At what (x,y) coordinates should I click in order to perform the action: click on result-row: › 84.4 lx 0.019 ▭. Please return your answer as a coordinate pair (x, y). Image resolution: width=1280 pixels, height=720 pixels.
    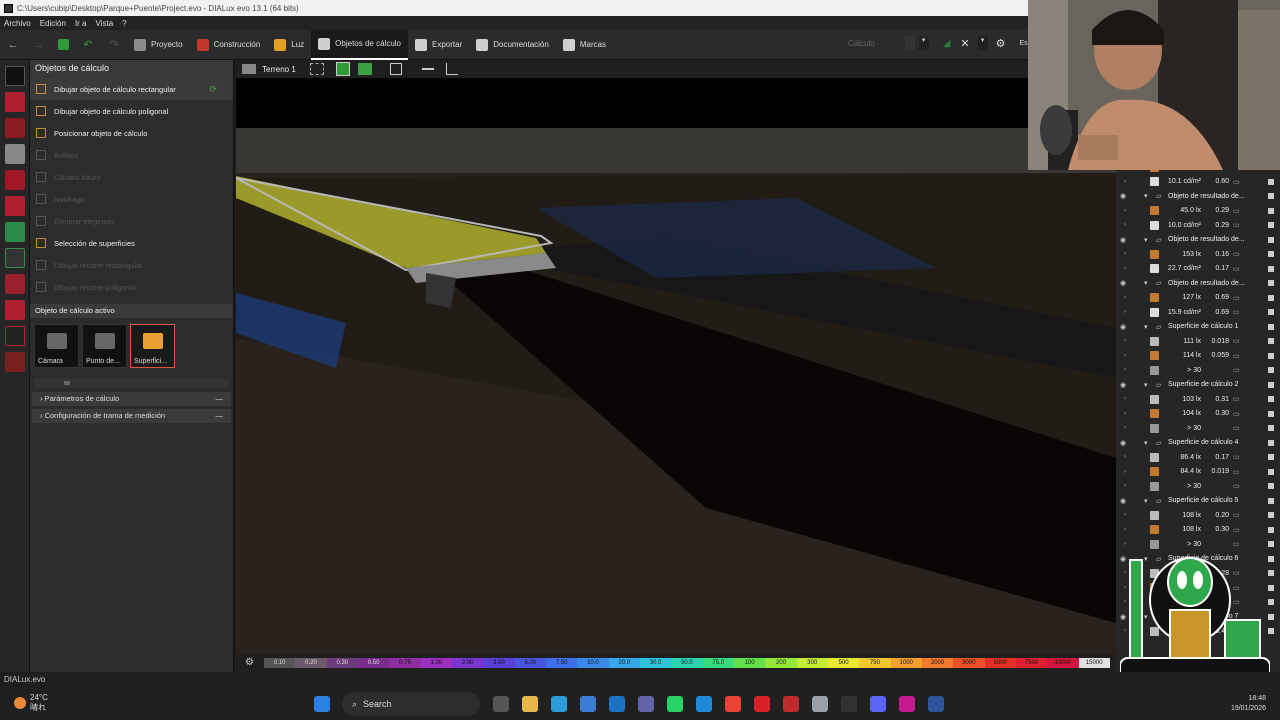
    Looking at the image, I should click on (1198, 472).